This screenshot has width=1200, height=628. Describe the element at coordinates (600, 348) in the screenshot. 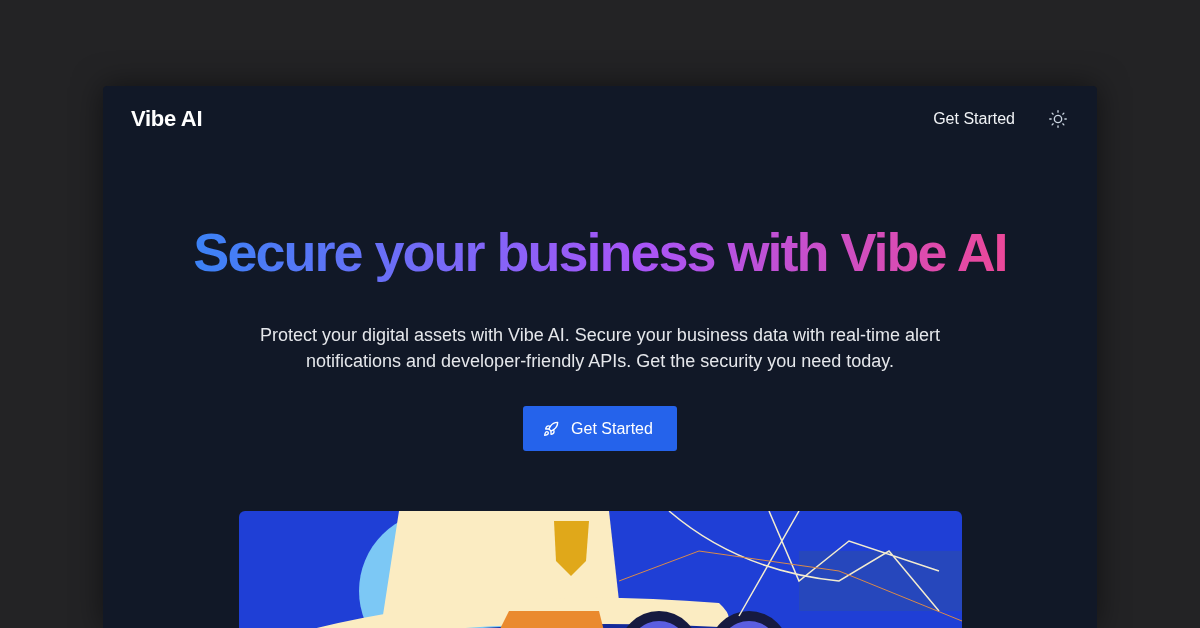

I see `hero-description: Protect your digital assets with Vibe AI. Secure your business data with real-time alert notifications and developer-friendly APIs. Get the security you need today.` at that location.